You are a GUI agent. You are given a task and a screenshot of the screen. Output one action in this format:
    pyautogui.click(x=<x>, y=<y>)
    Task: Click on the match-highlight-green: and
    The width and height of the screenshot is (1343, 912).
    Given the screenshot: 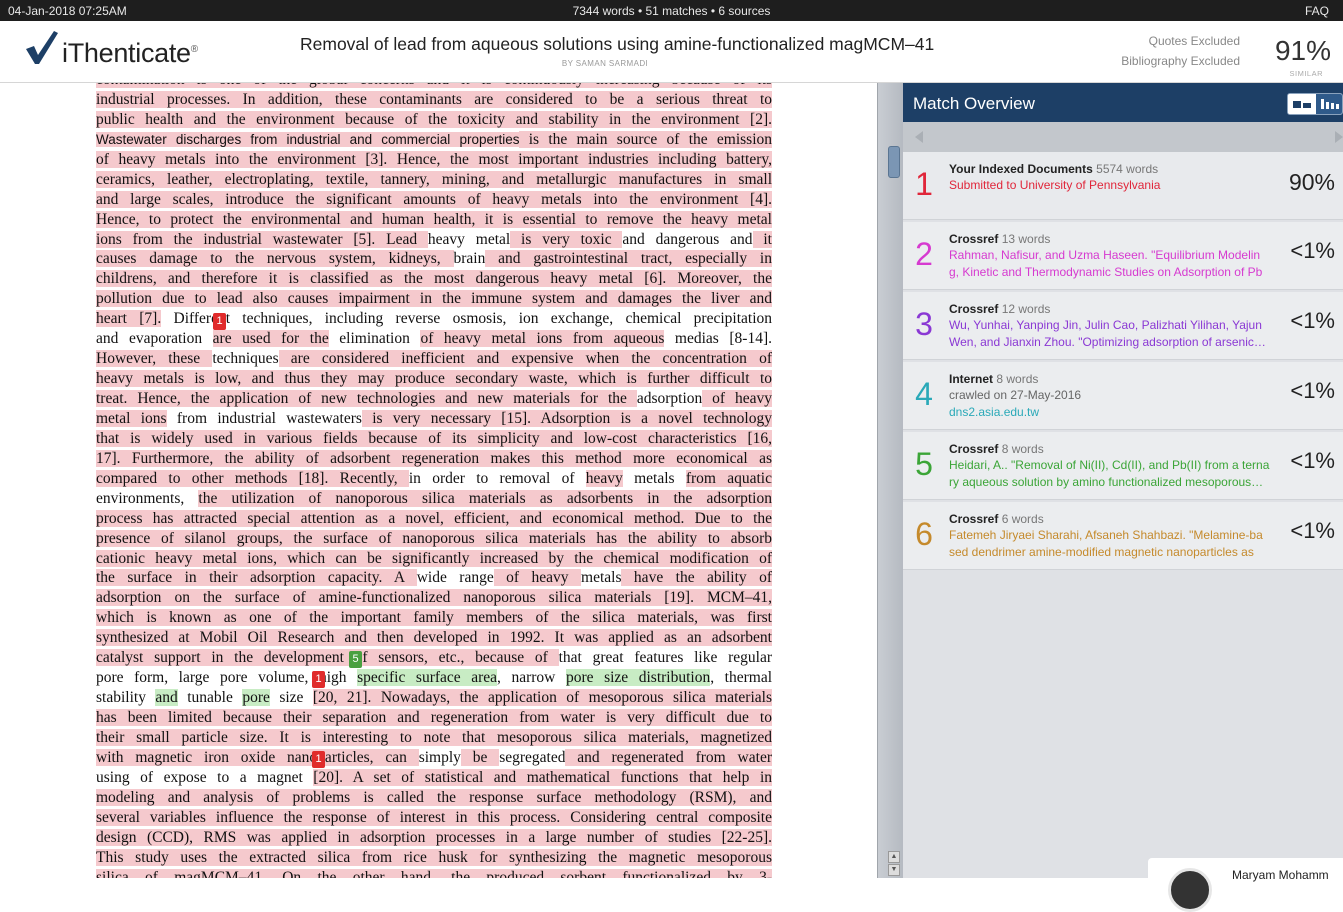 What is the action you would take?
    pyautogui.click(x=166, y=698)
    